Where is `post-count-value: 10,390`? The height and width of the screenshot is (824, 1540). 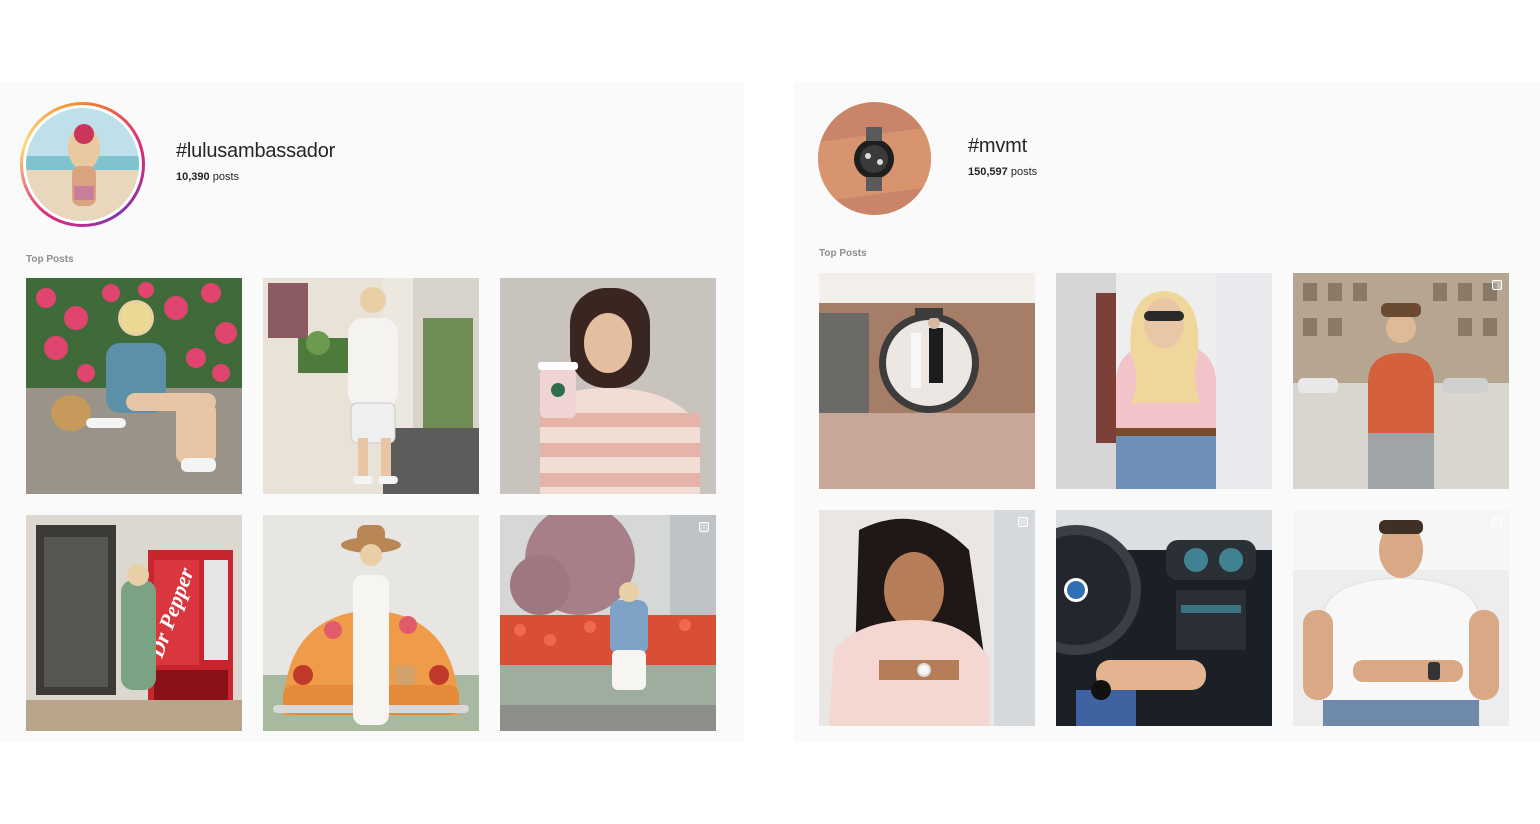
post-count-value: 10,390 is located at coordinates (193, 177).